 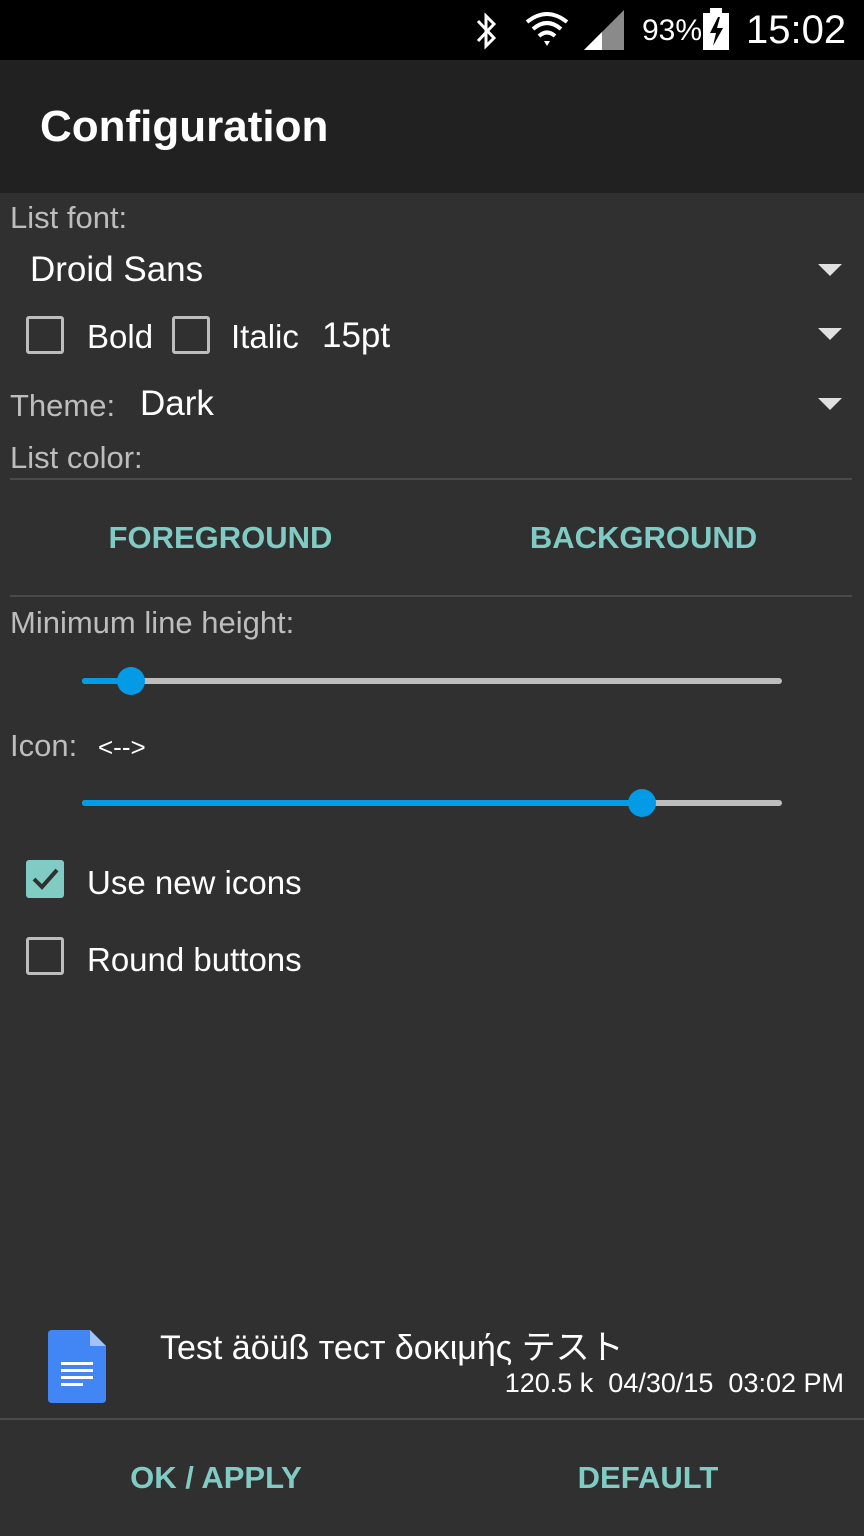 I want to click on bold-checkbox, so click(x=45, y=335).